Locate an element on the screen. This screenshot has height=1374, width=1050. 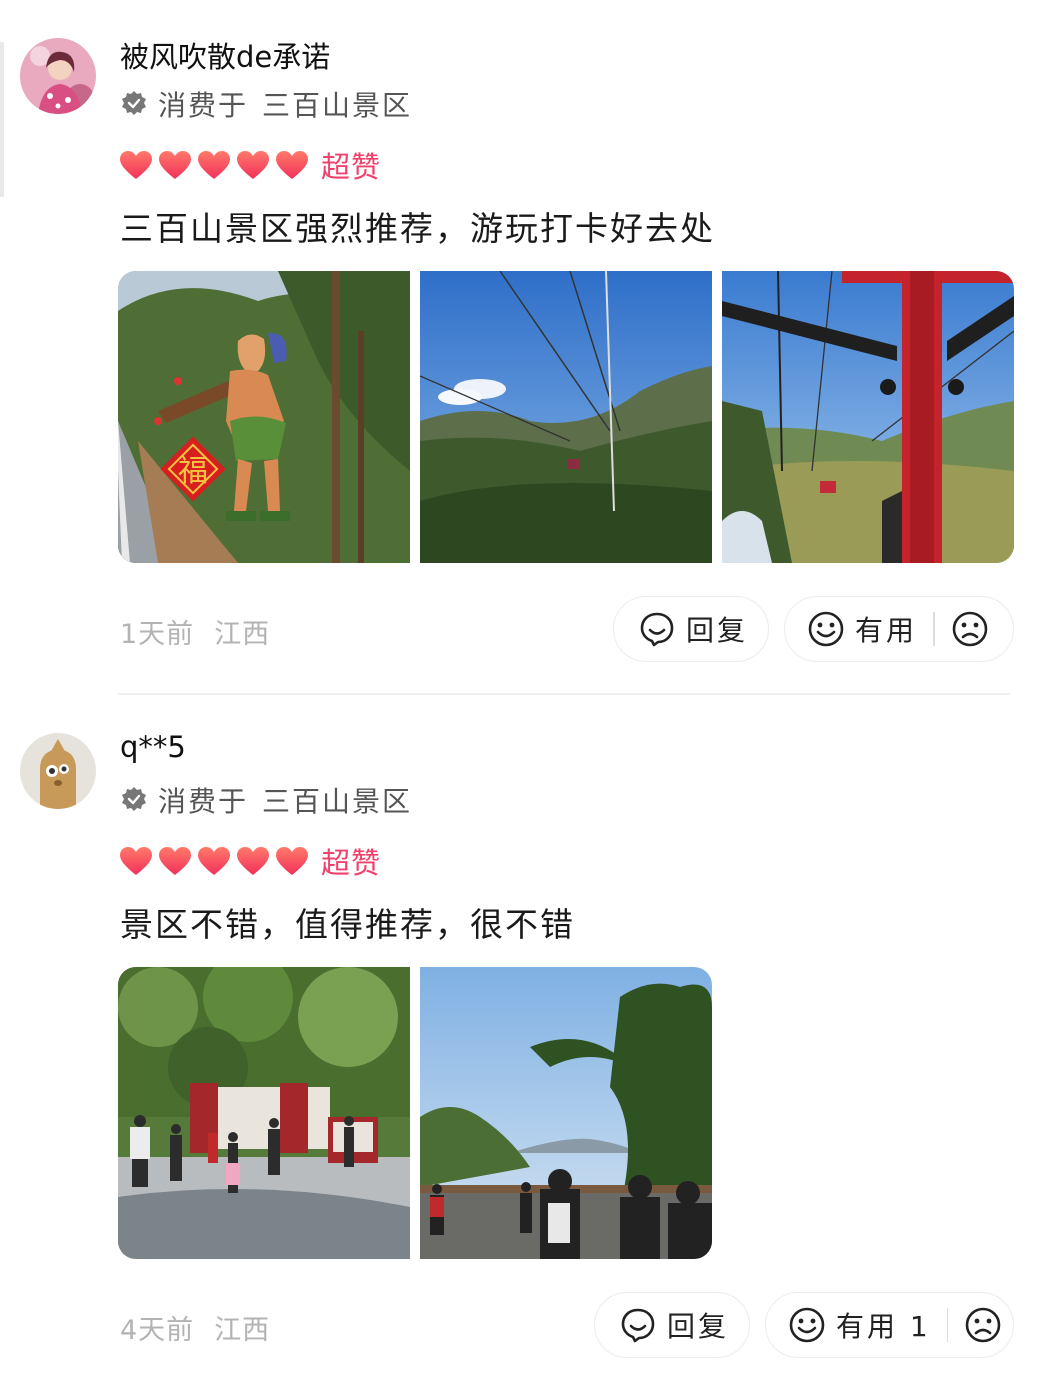
useful-feedback-group: 有用 1 is located at coordinates (889, 1325).